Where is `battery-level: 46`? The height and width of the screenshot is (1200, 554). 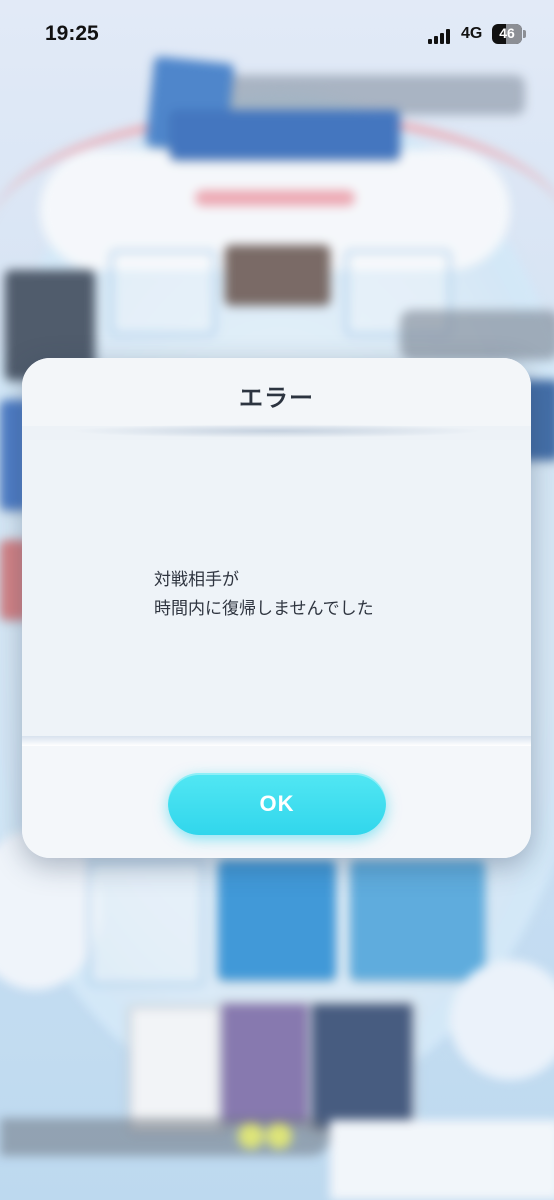
battery-level: 46 is located at coordinates (507, 33).